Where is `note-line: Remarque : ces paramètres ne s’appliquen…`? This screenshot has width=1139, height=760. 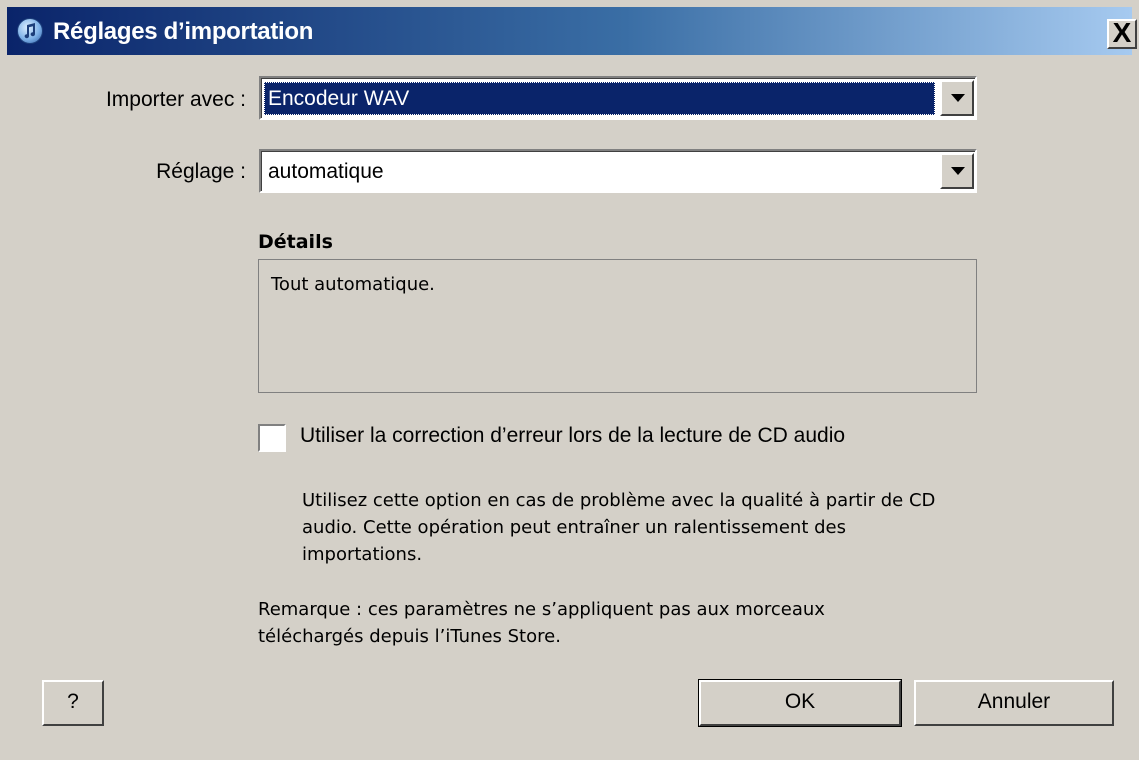
note-line: Remarque : ces paramètres ne s’appliquen… is located at coordinates (541, 609).